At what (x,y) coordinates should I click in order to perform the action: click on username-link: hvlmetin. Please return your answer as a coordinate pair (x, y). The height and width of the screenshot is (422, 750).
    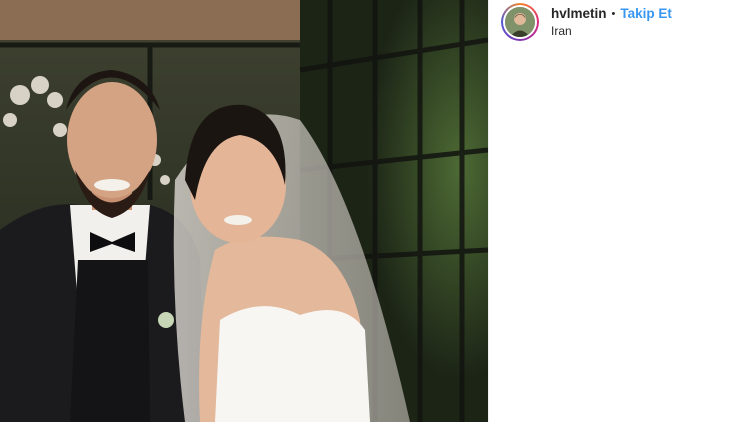
    Looking at the image, I should click on (579, 14).